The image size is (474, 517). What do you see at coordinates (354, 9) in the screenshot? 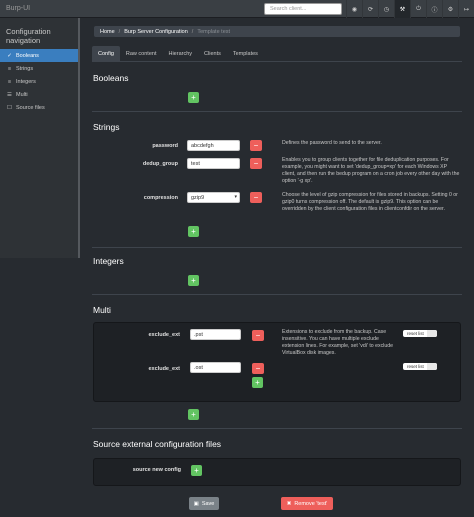
I see `dashboard-icon: ◉` at bounding box center [354, 9].